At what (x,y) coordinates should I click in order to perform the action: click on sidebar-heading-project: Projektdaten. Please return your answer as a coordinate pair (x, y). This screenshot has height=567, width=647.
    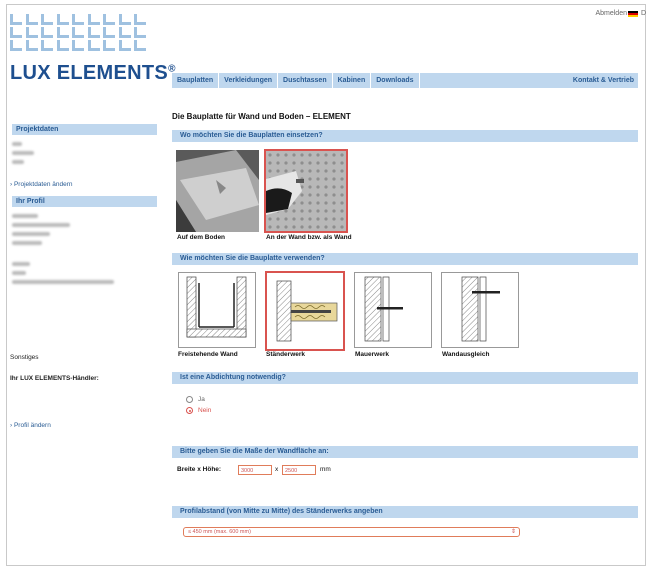
    Looking at the image, I should click on (84, 129).